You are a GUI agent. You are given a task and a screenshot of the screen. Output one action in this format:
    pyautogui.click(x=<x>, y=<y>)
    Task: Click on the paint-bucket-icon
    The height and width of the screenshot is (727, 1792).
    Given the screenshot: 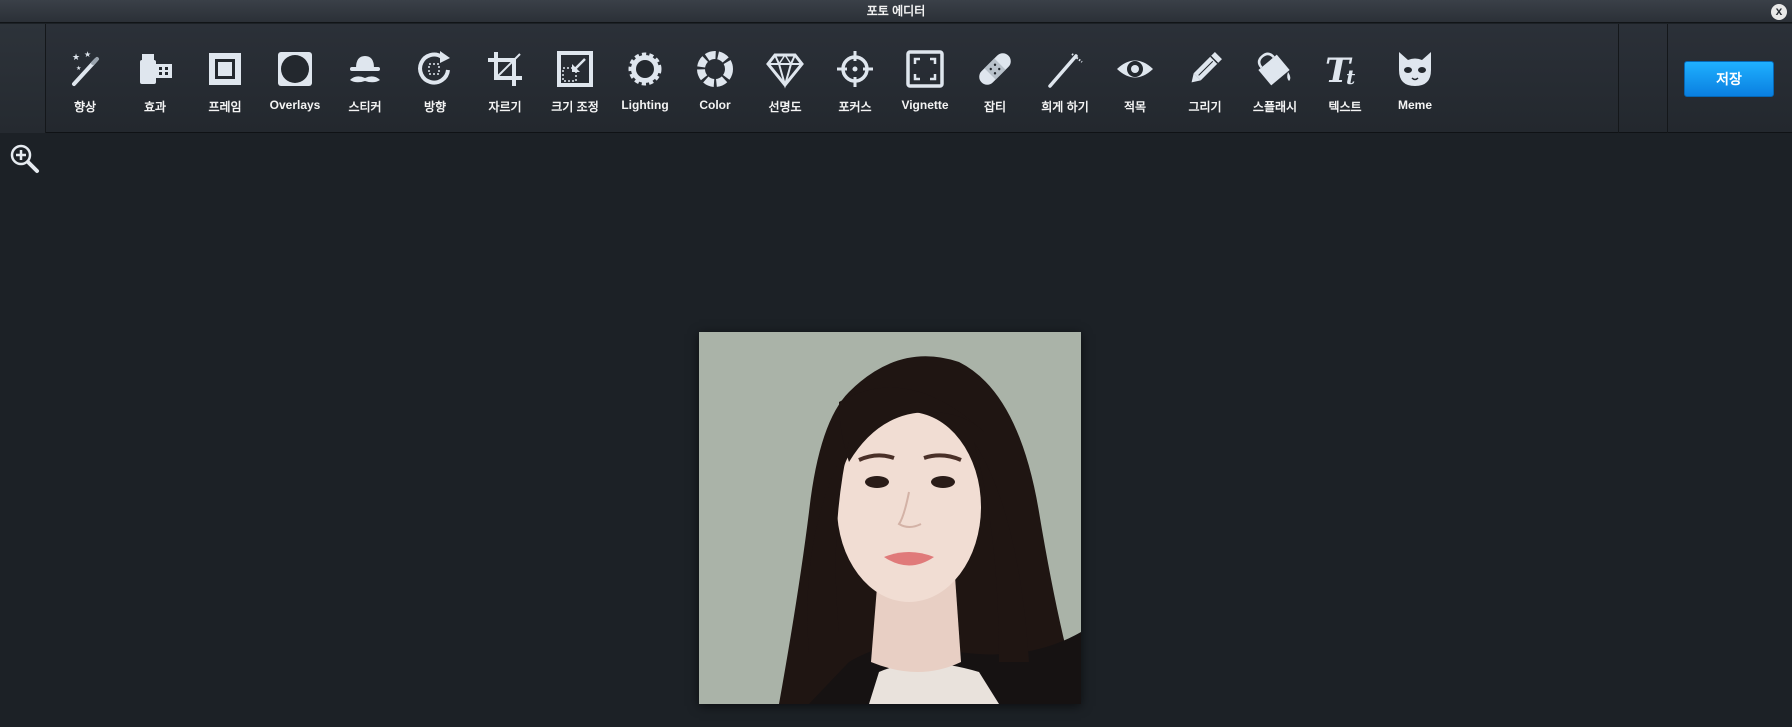 What is the action you would take?
    pyautogui.click(x=1274, y=69)
    